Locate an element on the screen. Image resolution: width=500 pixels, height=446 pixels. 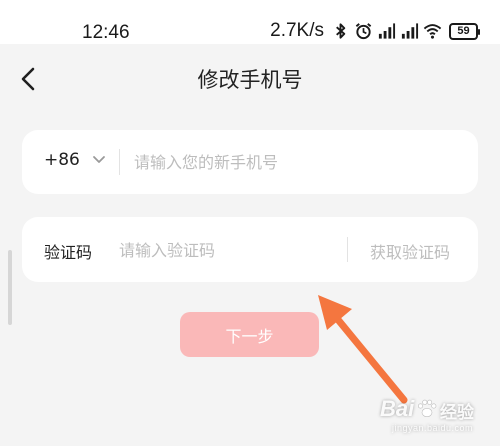
page-title: 修改手机号 is located at coordinates (250, 80).